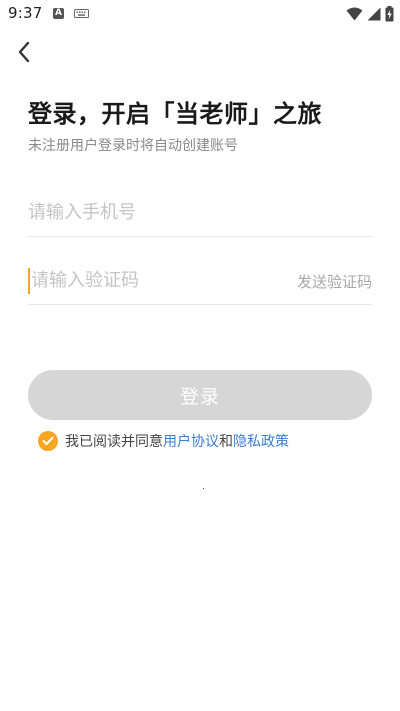 Image resolution: width=400 pixels, height=711 pixels. Describe the element at coordinates (81, 13) in the screenshot. I see `keyboard-icon` at that location.